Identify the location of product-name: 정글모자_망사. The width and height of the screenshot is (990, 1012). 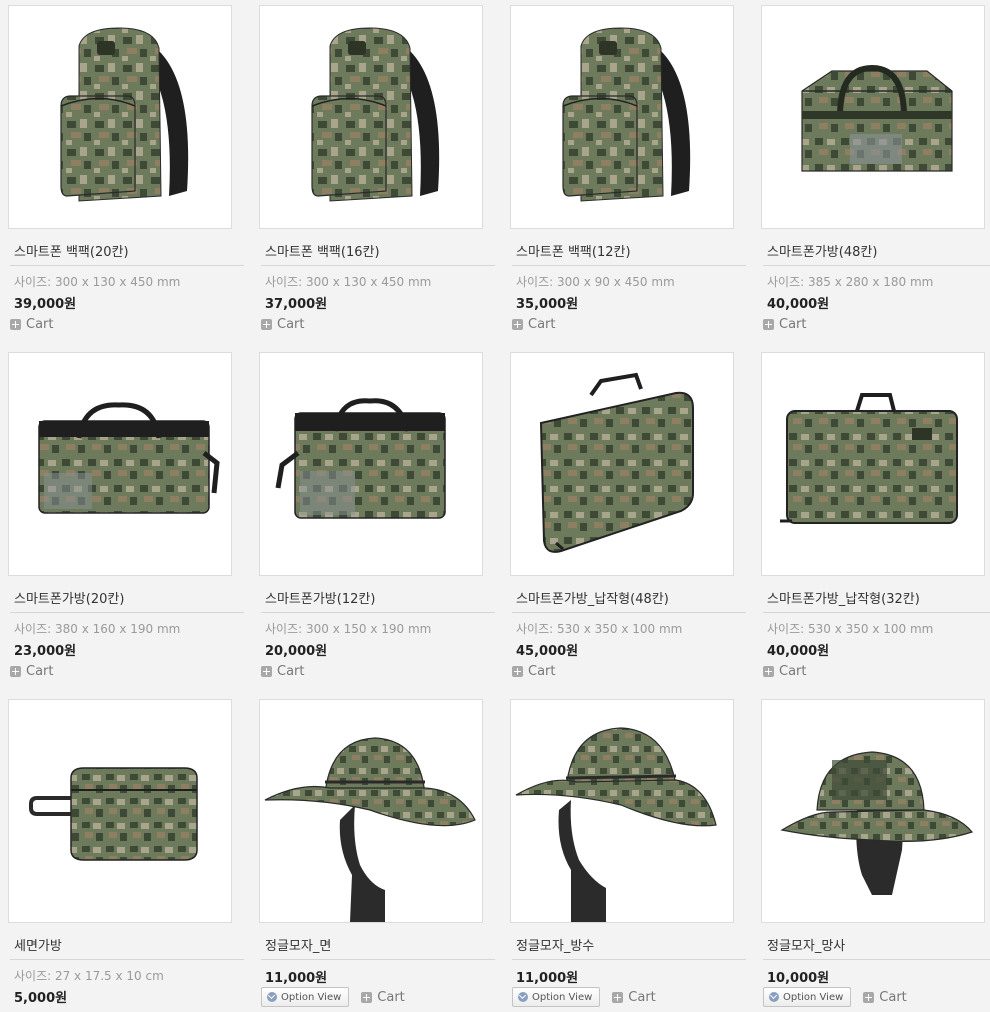
(806, 944).